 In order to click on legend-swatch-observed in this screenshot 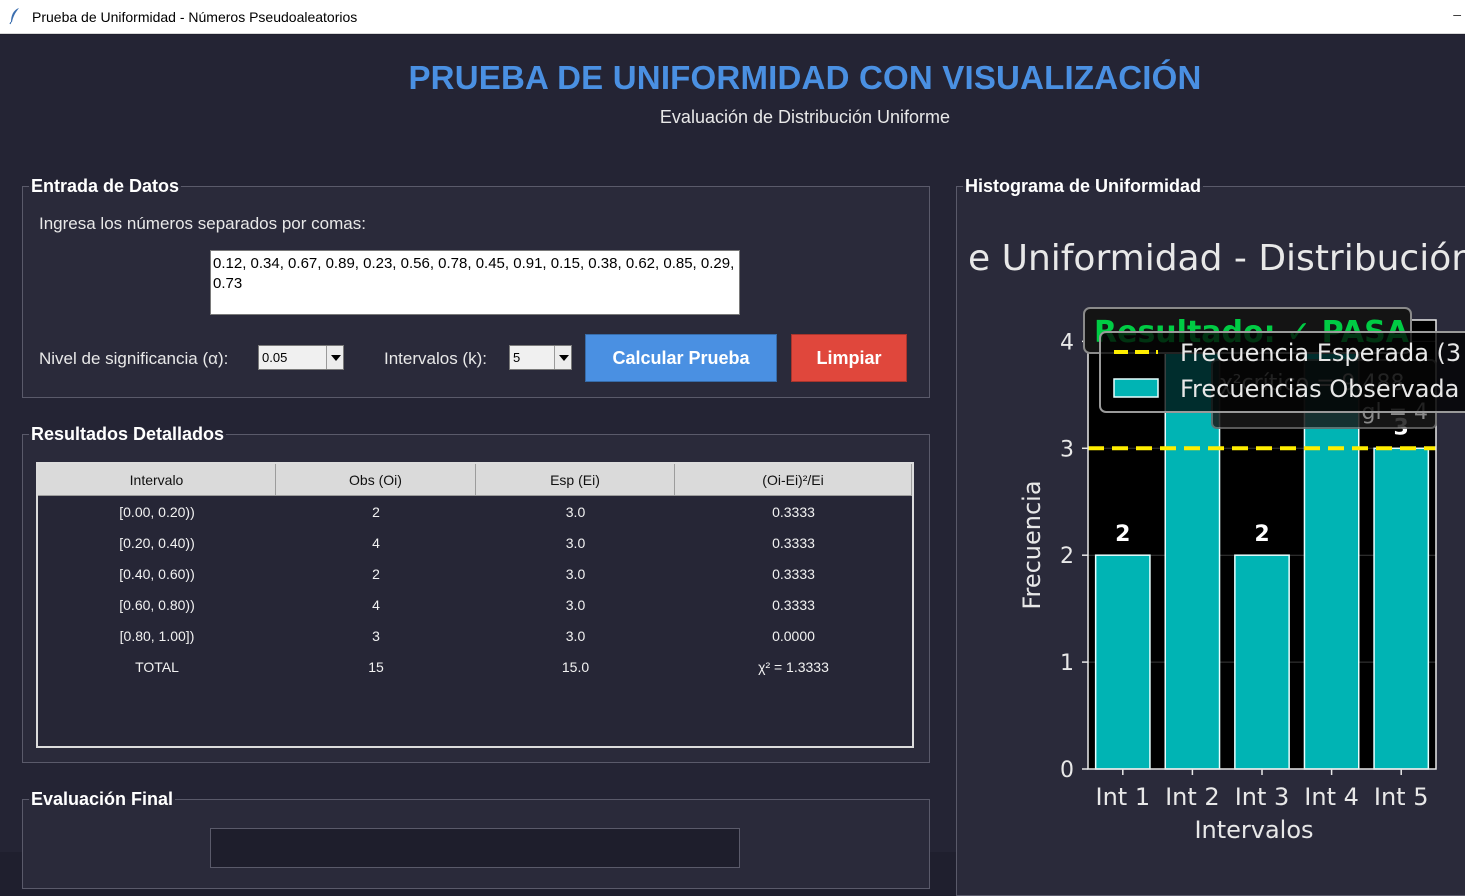, I will do `click(1136, 388)`.